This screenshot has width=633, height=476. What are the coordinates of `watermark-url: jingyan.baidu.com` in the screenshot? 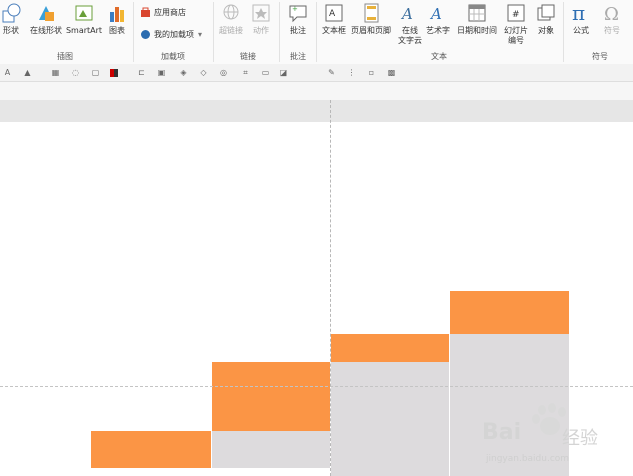 It's located at (528, 459).